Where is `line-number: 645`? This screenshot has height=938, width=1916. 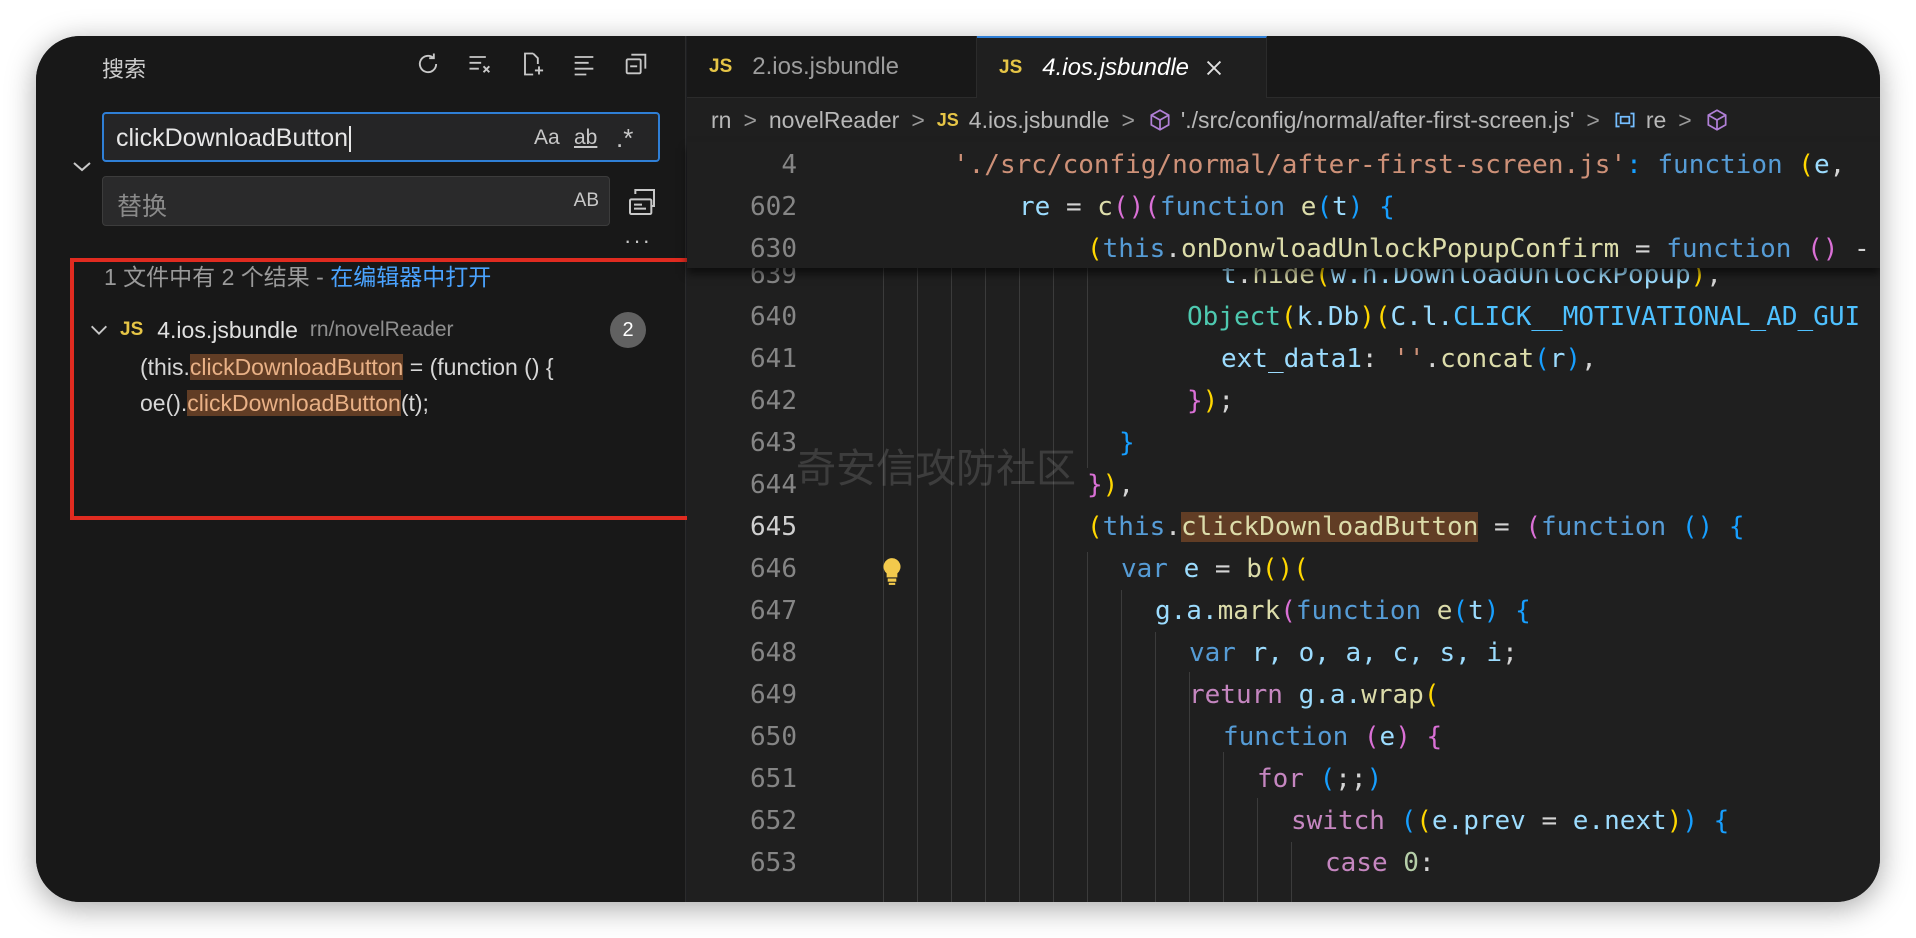
line-number: 645 is located at coordinates (773, 527).